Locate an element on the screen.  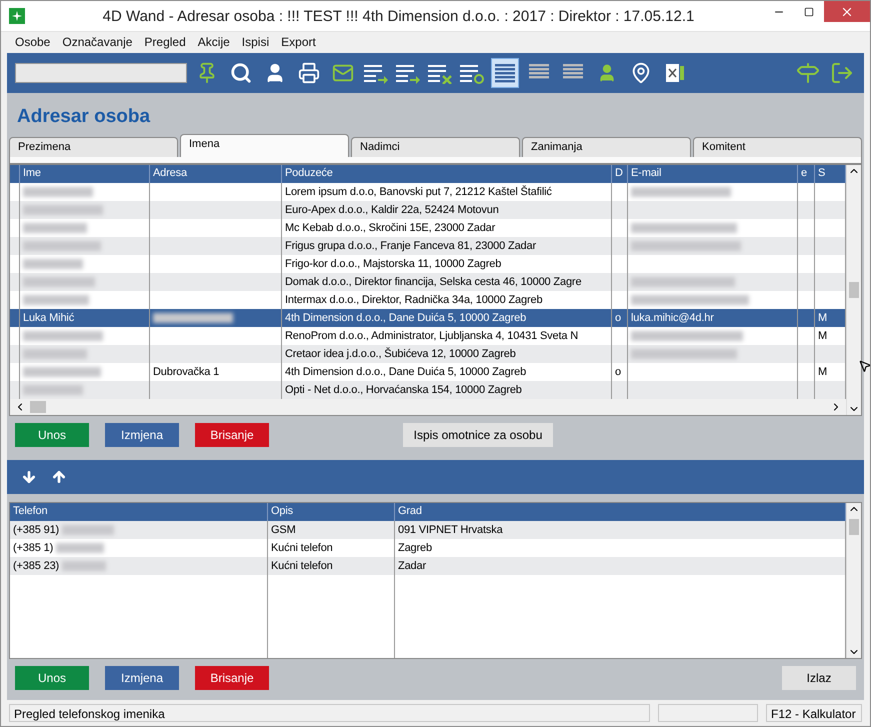
print-envelope-button: Ispis omotnice za osobu is located at coordinates (478, 435).